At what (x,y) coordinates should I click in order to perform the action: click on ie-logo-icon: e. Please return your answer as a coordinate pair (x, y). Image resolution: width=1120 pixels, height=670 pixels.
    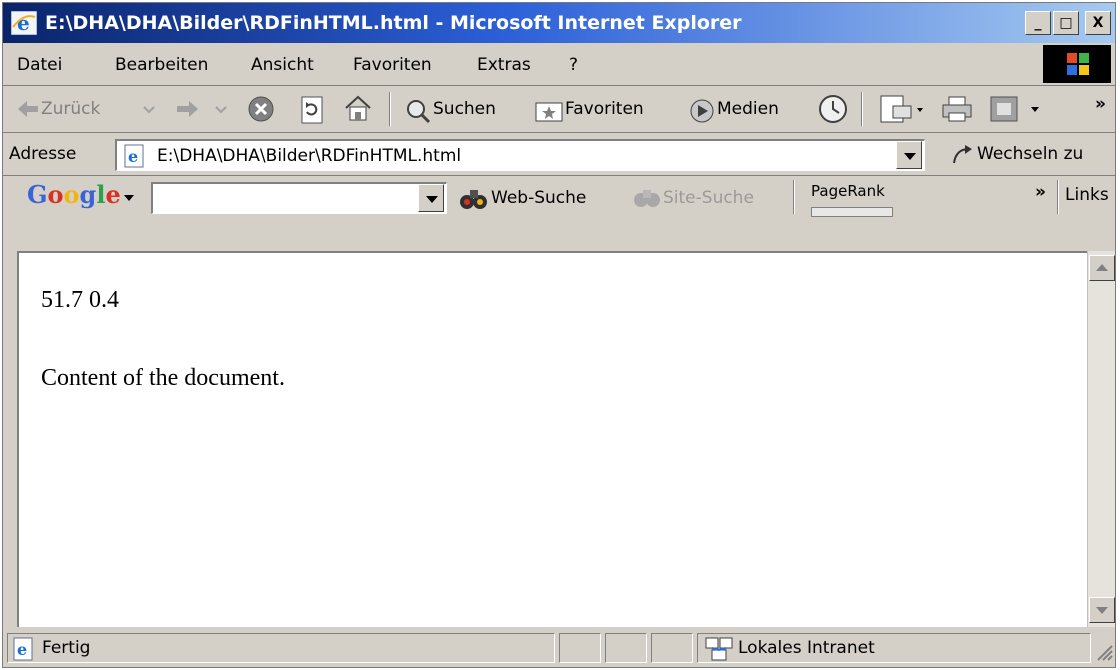
    Looking at the image, I should click on (24, 23).